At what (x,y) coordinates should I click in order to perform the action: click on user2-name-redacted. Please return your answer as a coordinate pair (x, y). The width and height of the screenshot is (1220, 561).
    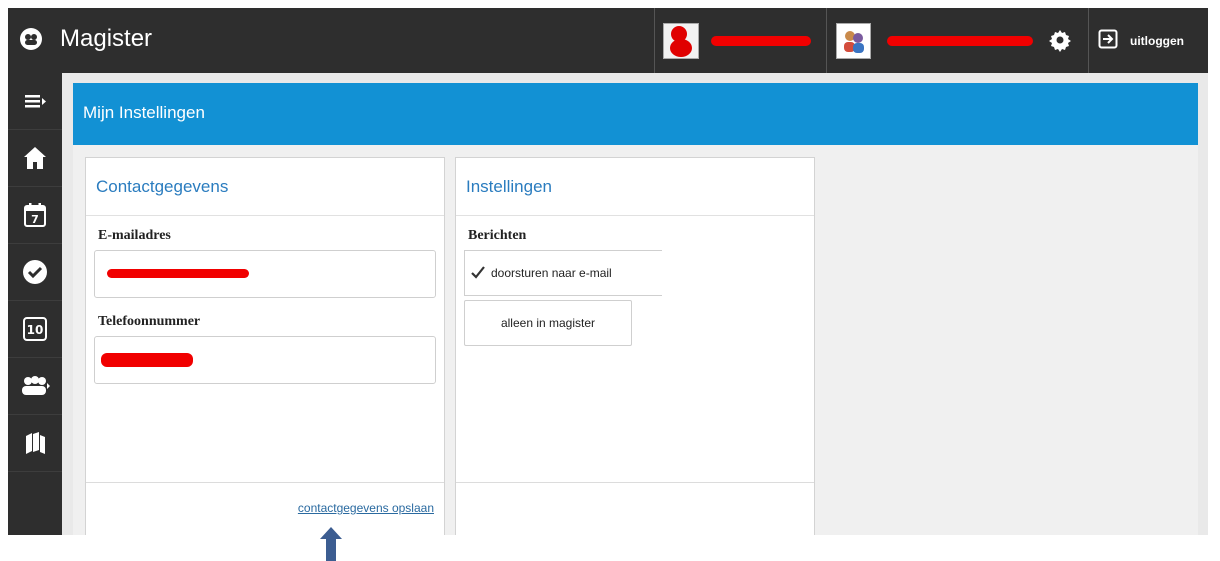
    Looking at the image, I should click on (960, 40).